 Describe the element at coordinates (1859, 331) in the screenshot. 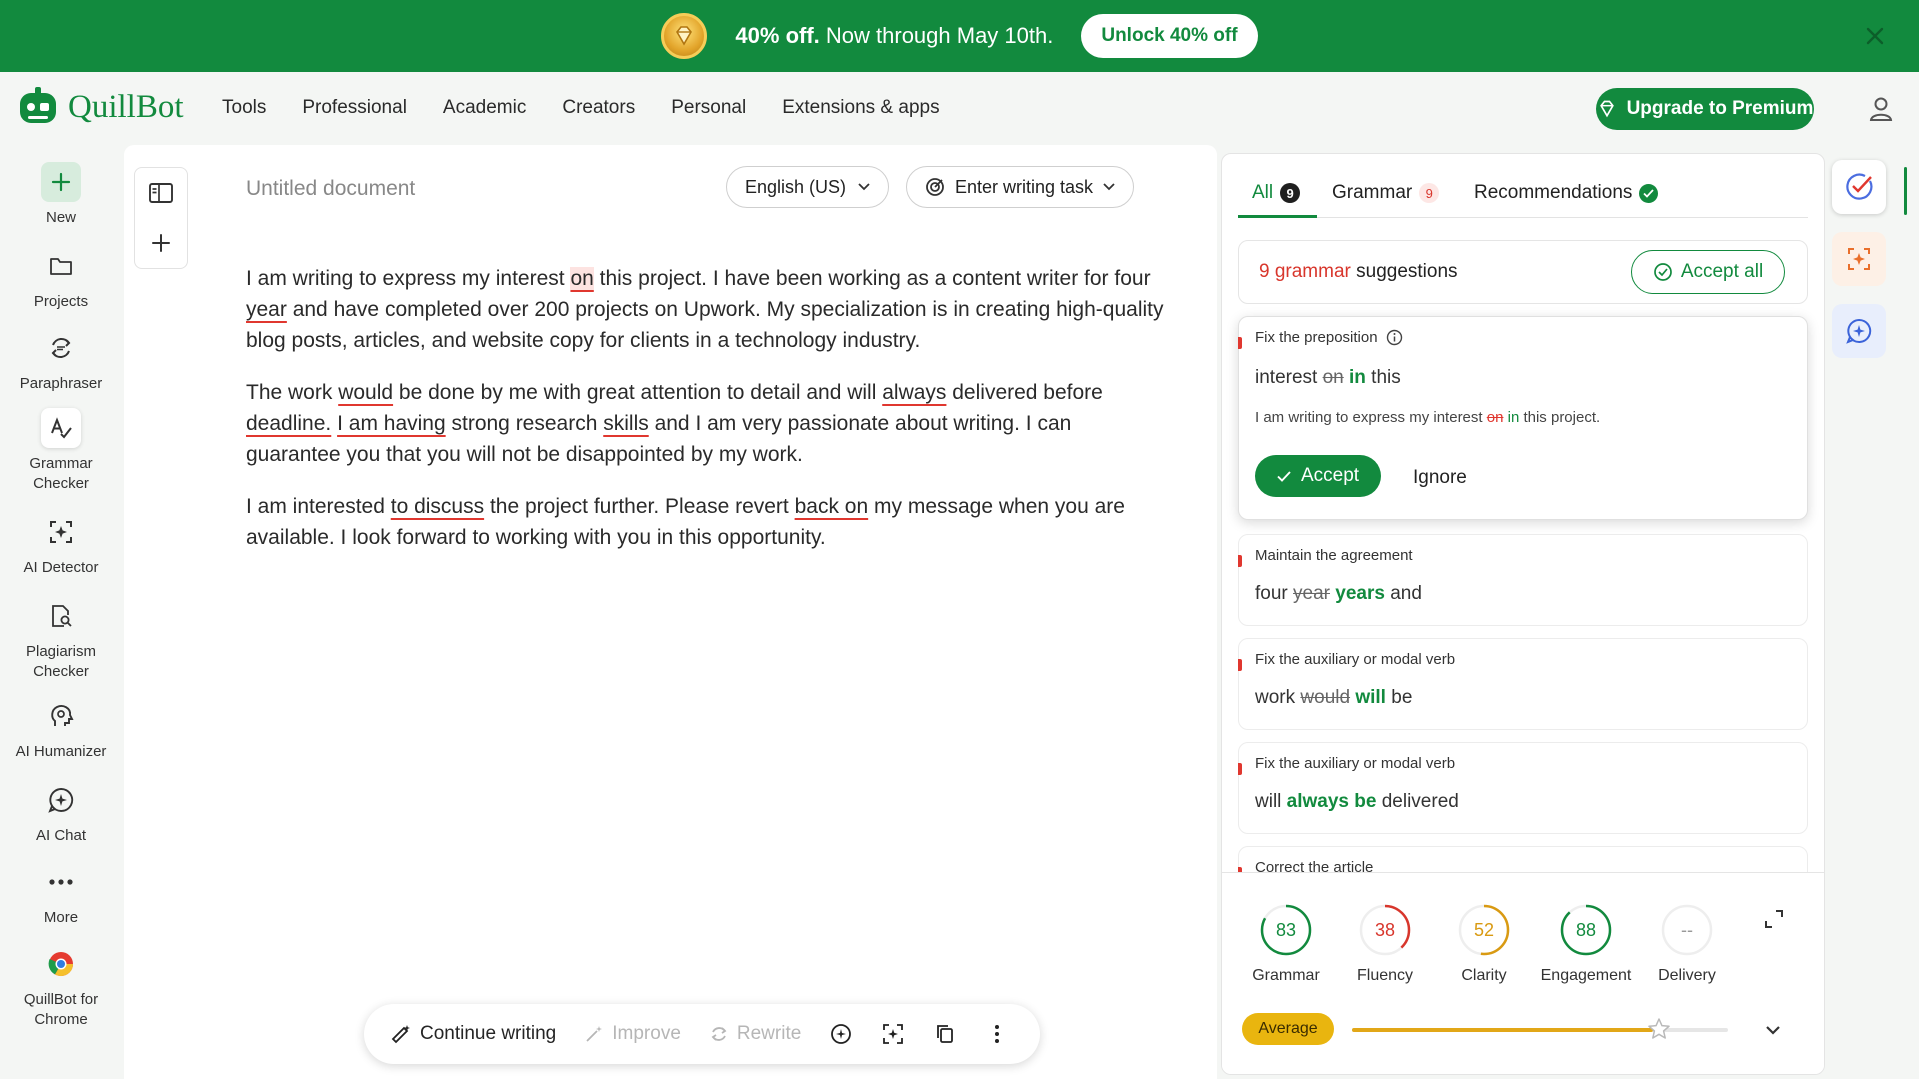

I see `ai-chat-rail-button` at that location.